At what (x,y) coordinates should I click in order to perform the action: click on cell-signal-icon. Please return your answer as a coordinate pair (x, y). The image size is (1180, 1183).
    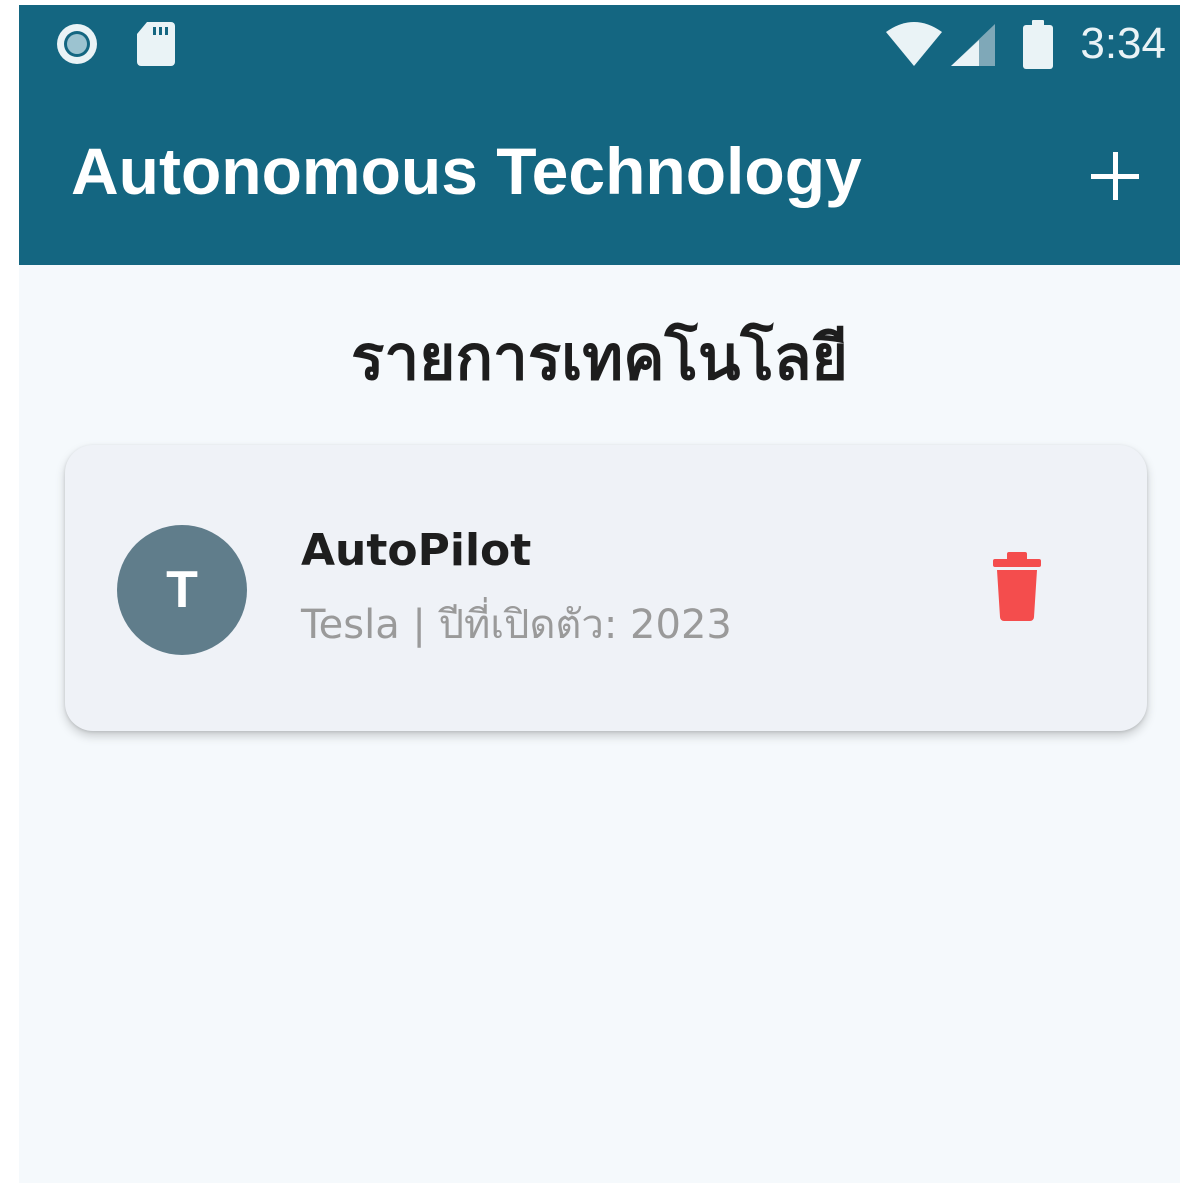
    Looking at the image, I should click on (973, 47).